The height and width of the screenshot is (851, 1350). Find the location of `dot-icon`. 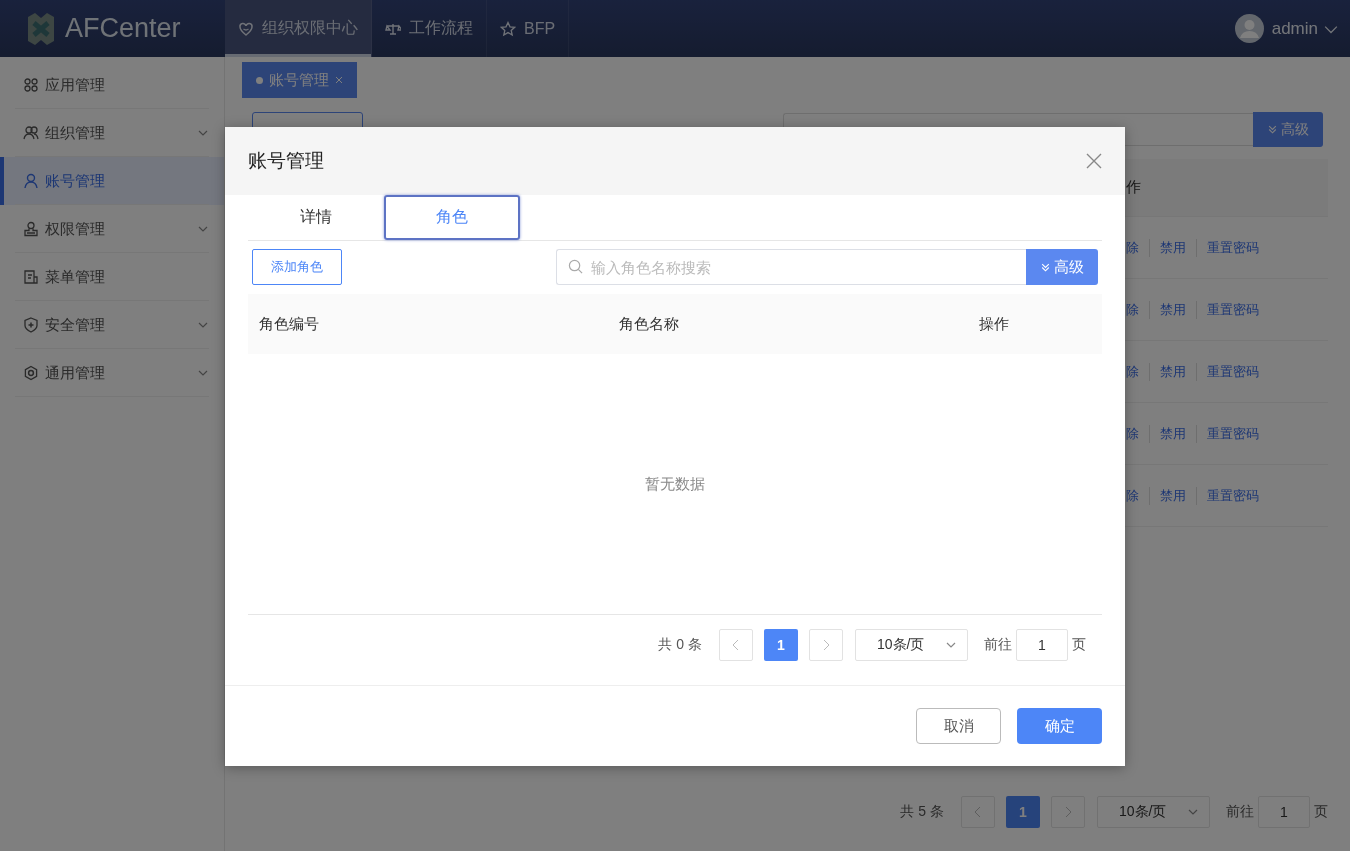

dot-icon is located at coordinates (259, 80).